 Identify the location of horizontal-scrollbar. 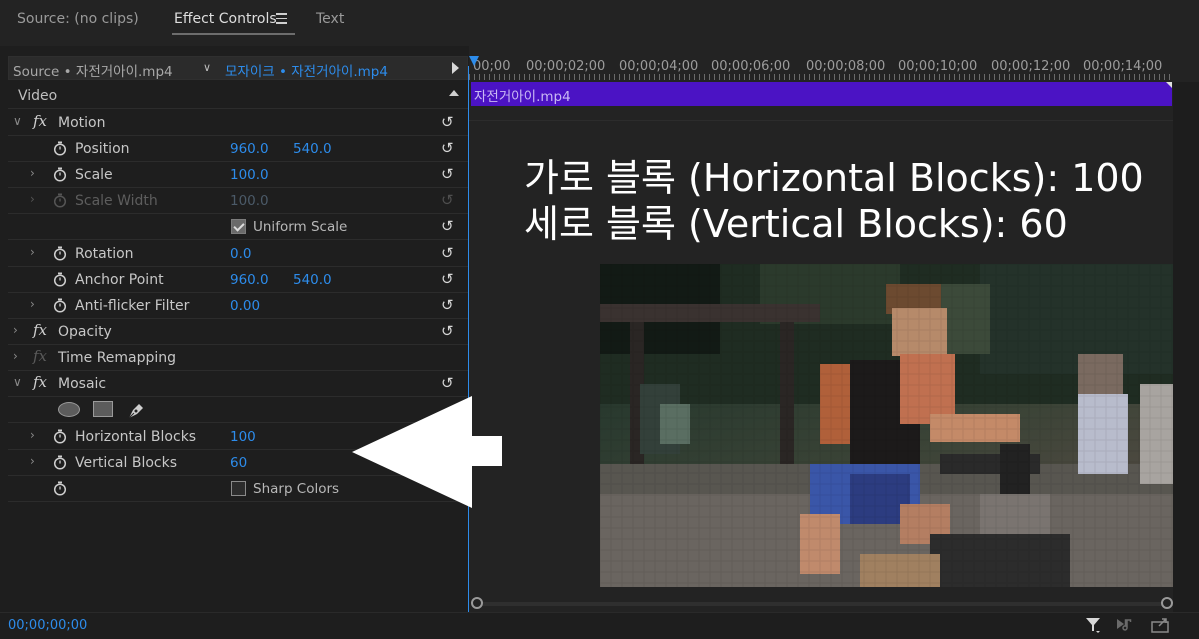
(823, 604).